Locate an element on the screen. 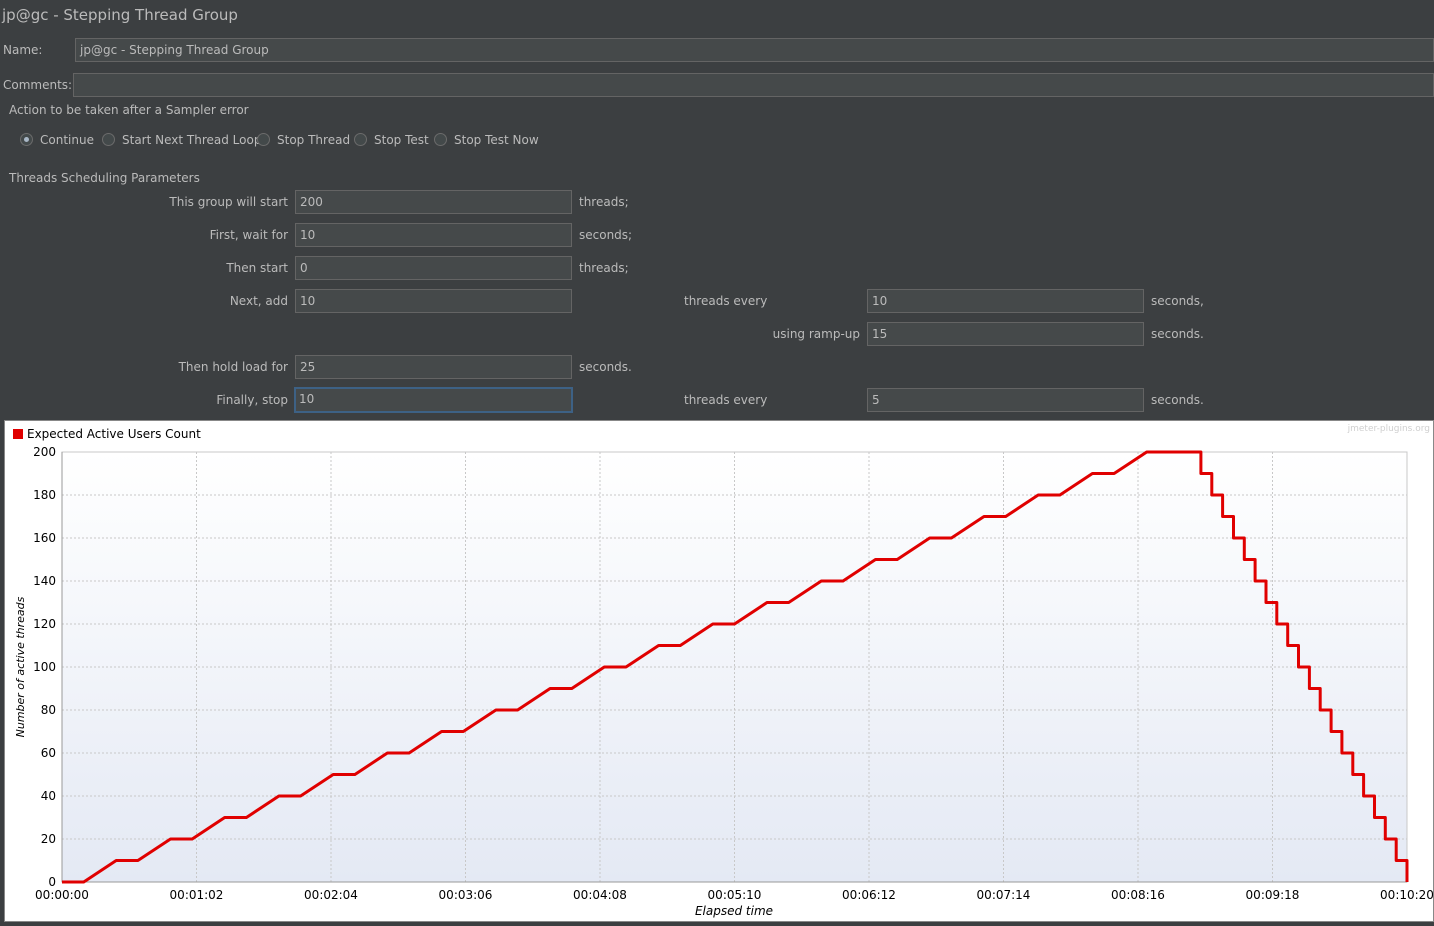  x-tick-label: 00:02:04 is located at coordinates (331, 895).